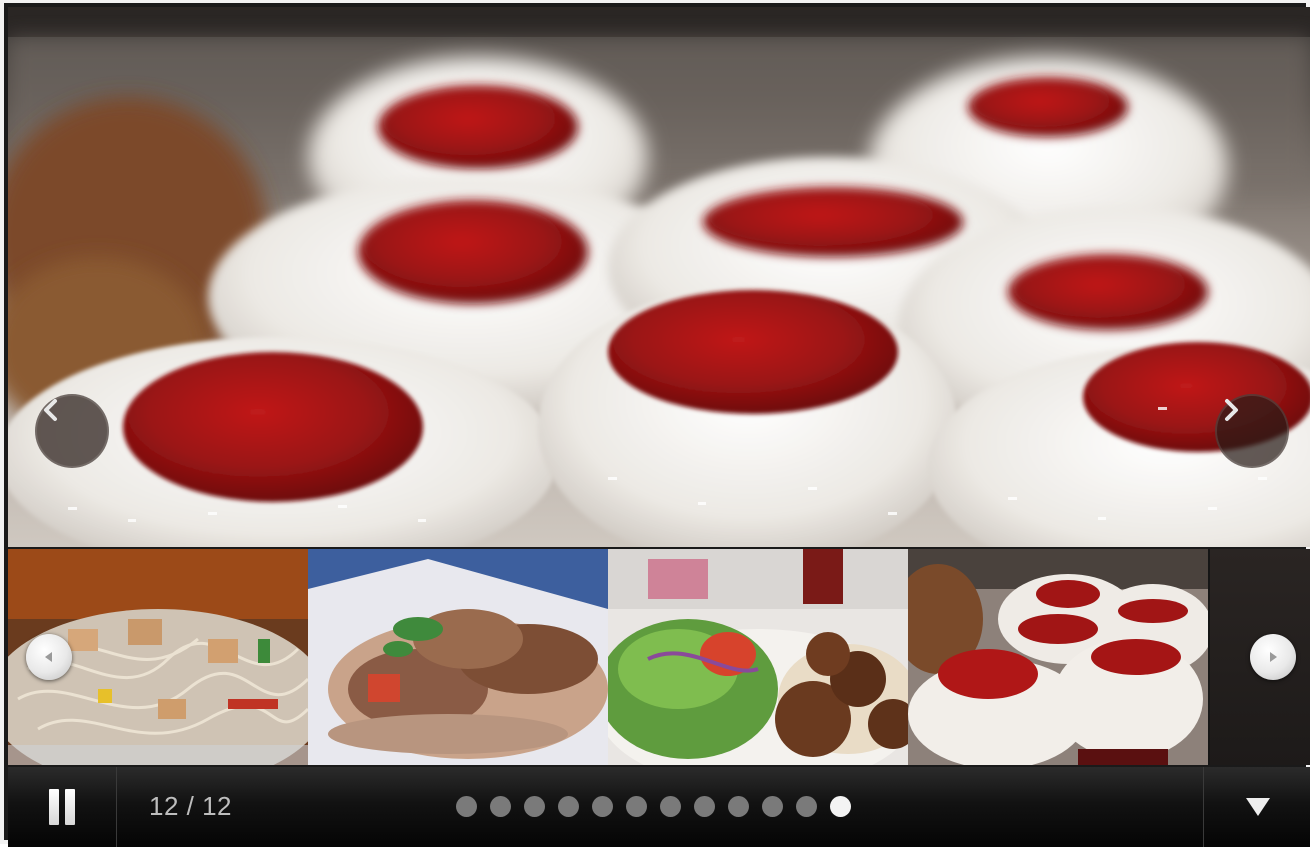 Image resolution: width=1310 pixels, height=847 pixels. I want to click on toggle-thumbnails-button, so click(1256, 807).